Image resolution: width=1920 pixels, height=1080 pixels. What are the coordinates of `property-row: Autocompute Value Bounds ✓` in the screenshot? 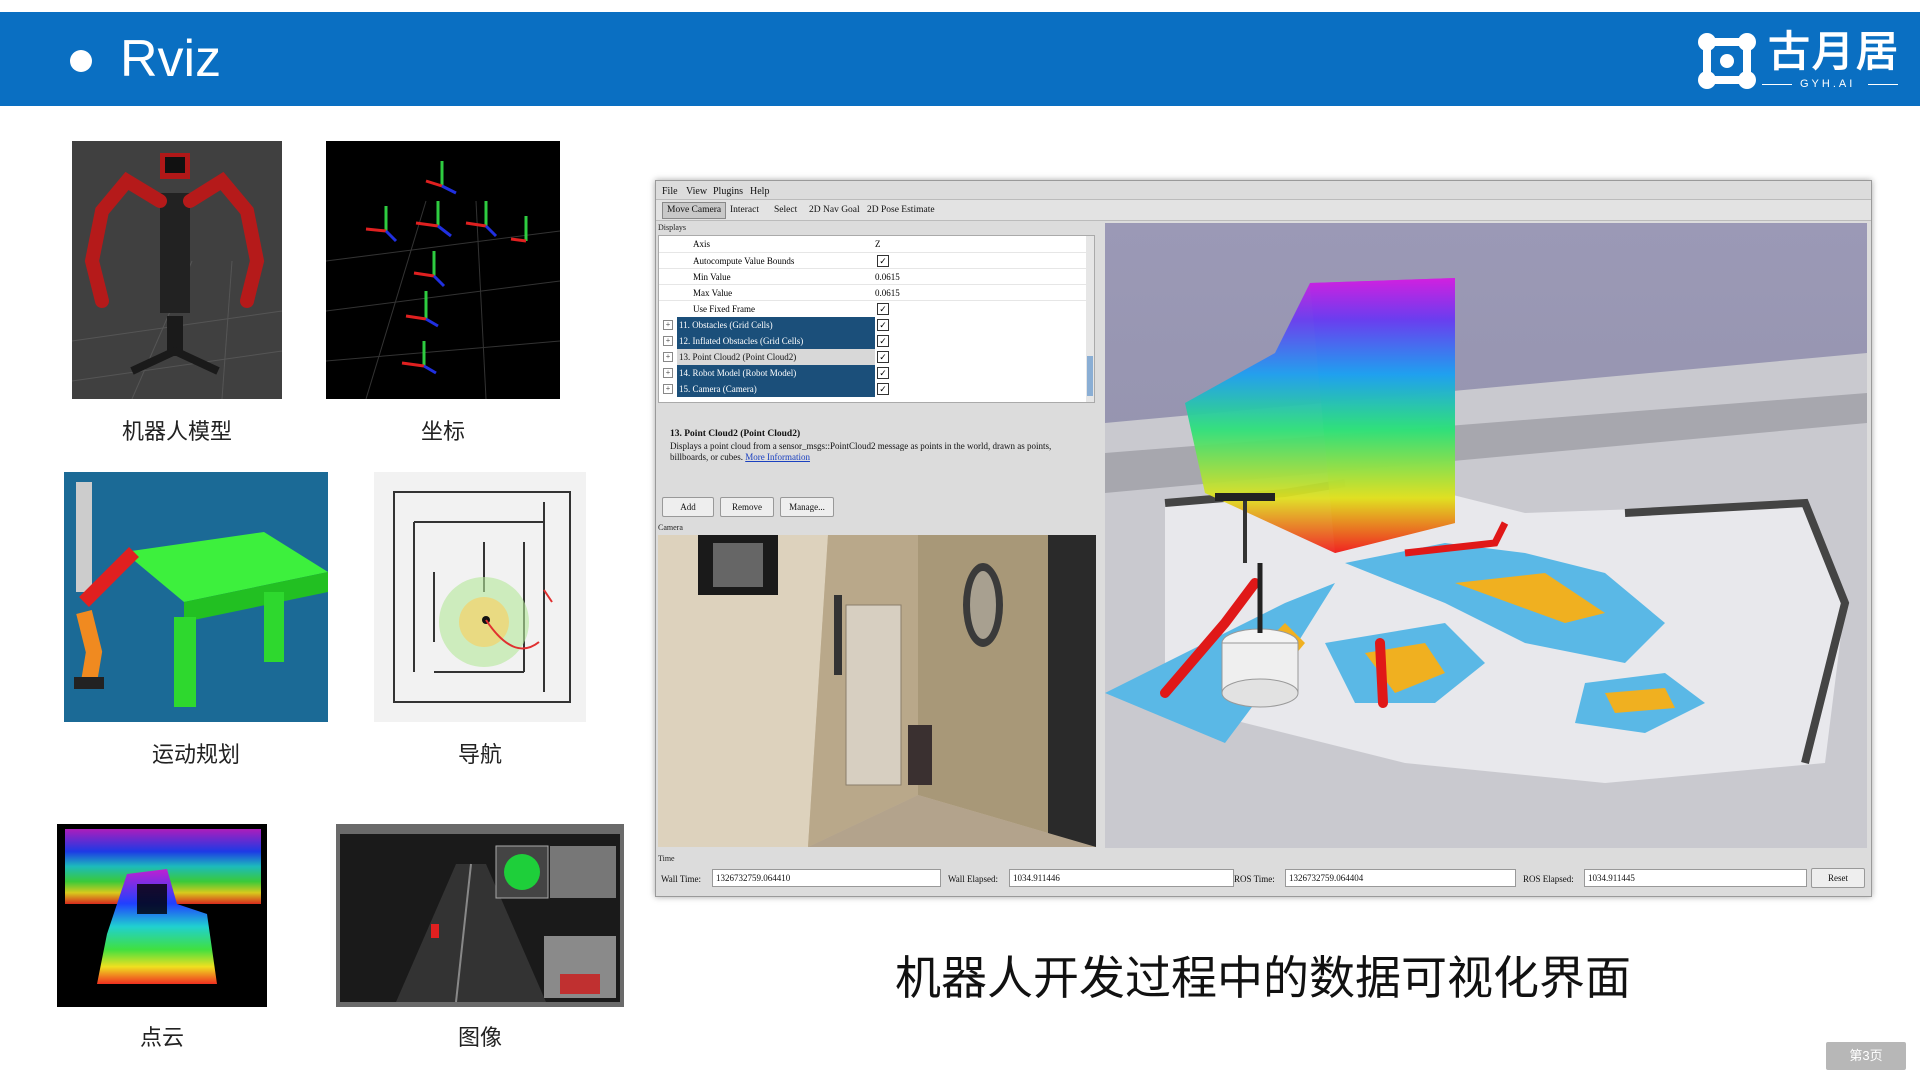 It's located at (876, 260).